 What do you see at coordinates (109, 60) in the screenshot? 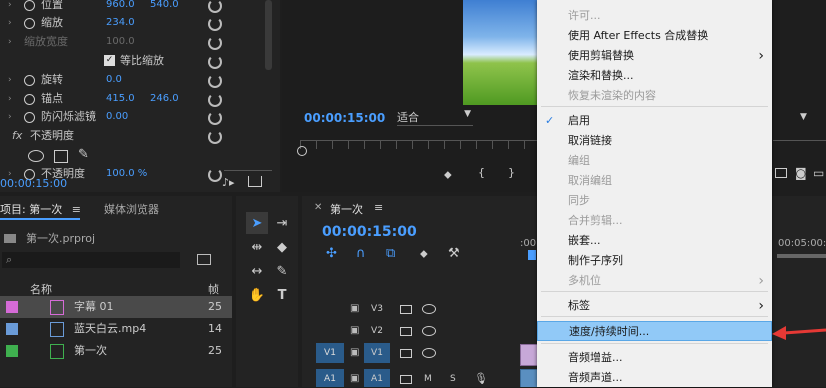
I see `checkbox-icon: ✓` at bounding box center [109, 60].